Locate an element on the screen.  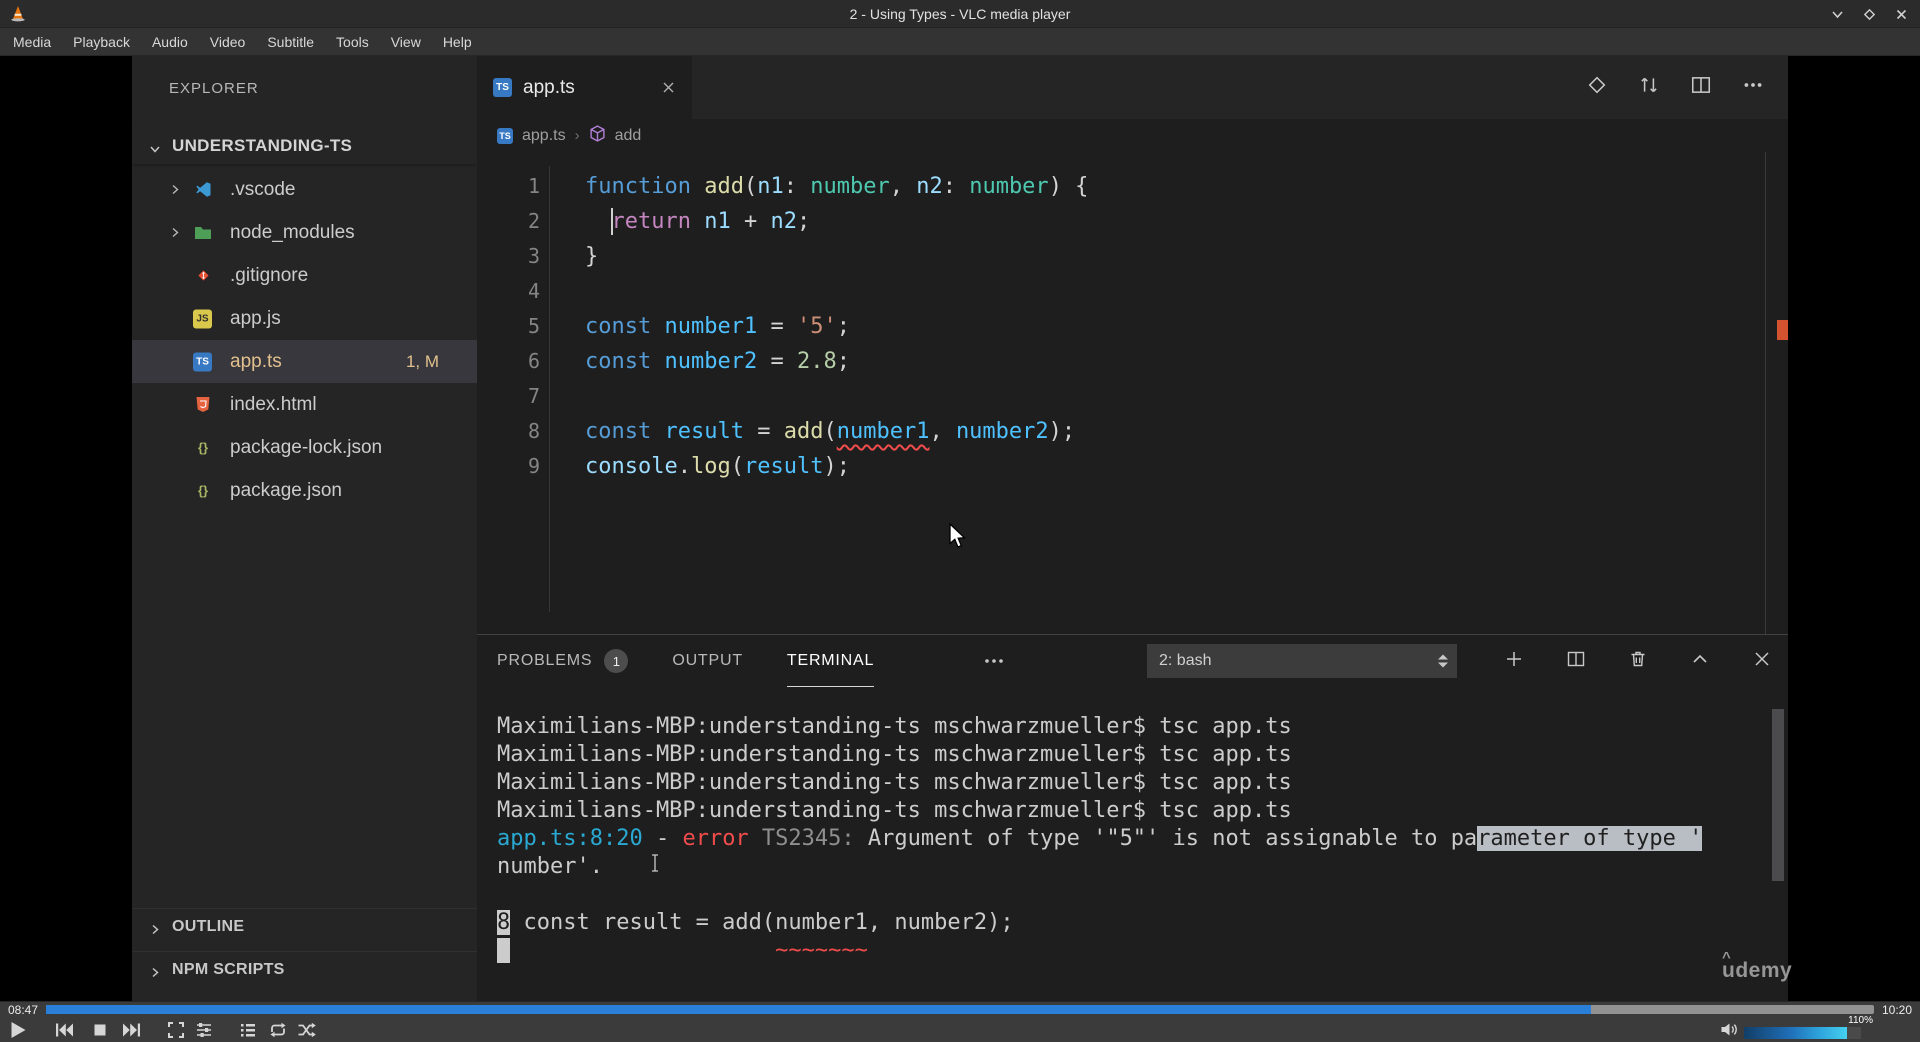
line-number: 8 is located at coordinates (533, 431).